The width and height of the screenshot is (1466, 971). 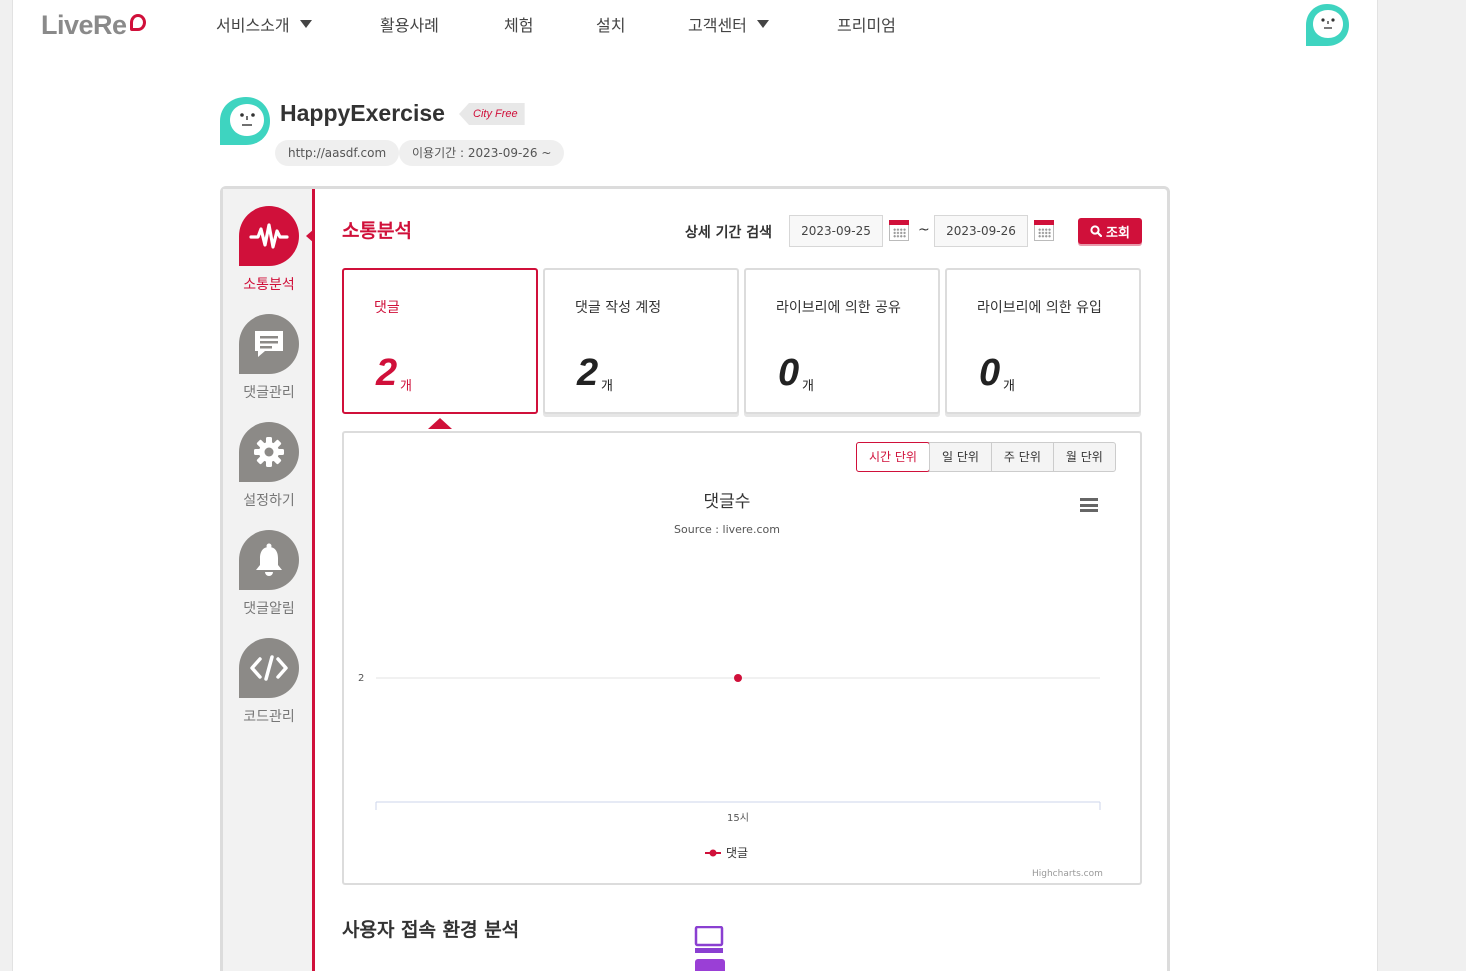 I want to click on nav-item-trial: 체험, so click(x=518, y=24).